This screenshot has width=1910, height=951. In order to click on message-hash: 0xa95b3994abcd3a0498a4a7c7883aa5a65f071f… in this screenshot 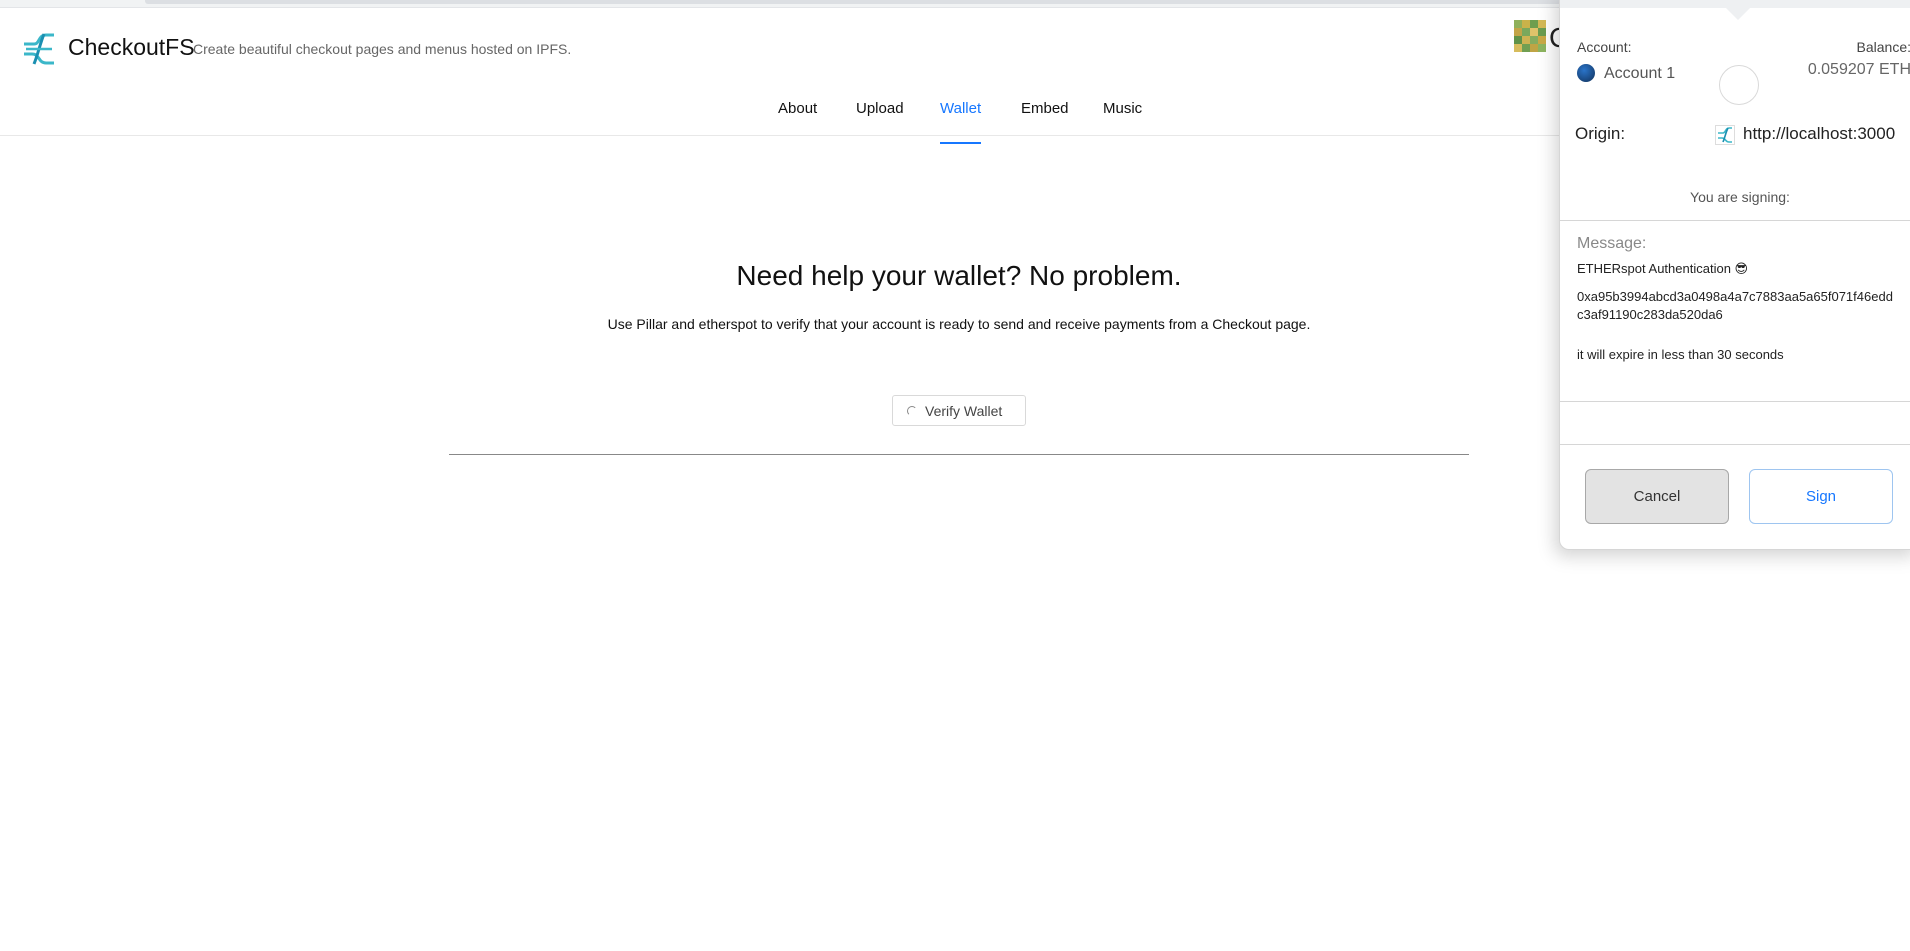, I will do `click(1735, 305)`.